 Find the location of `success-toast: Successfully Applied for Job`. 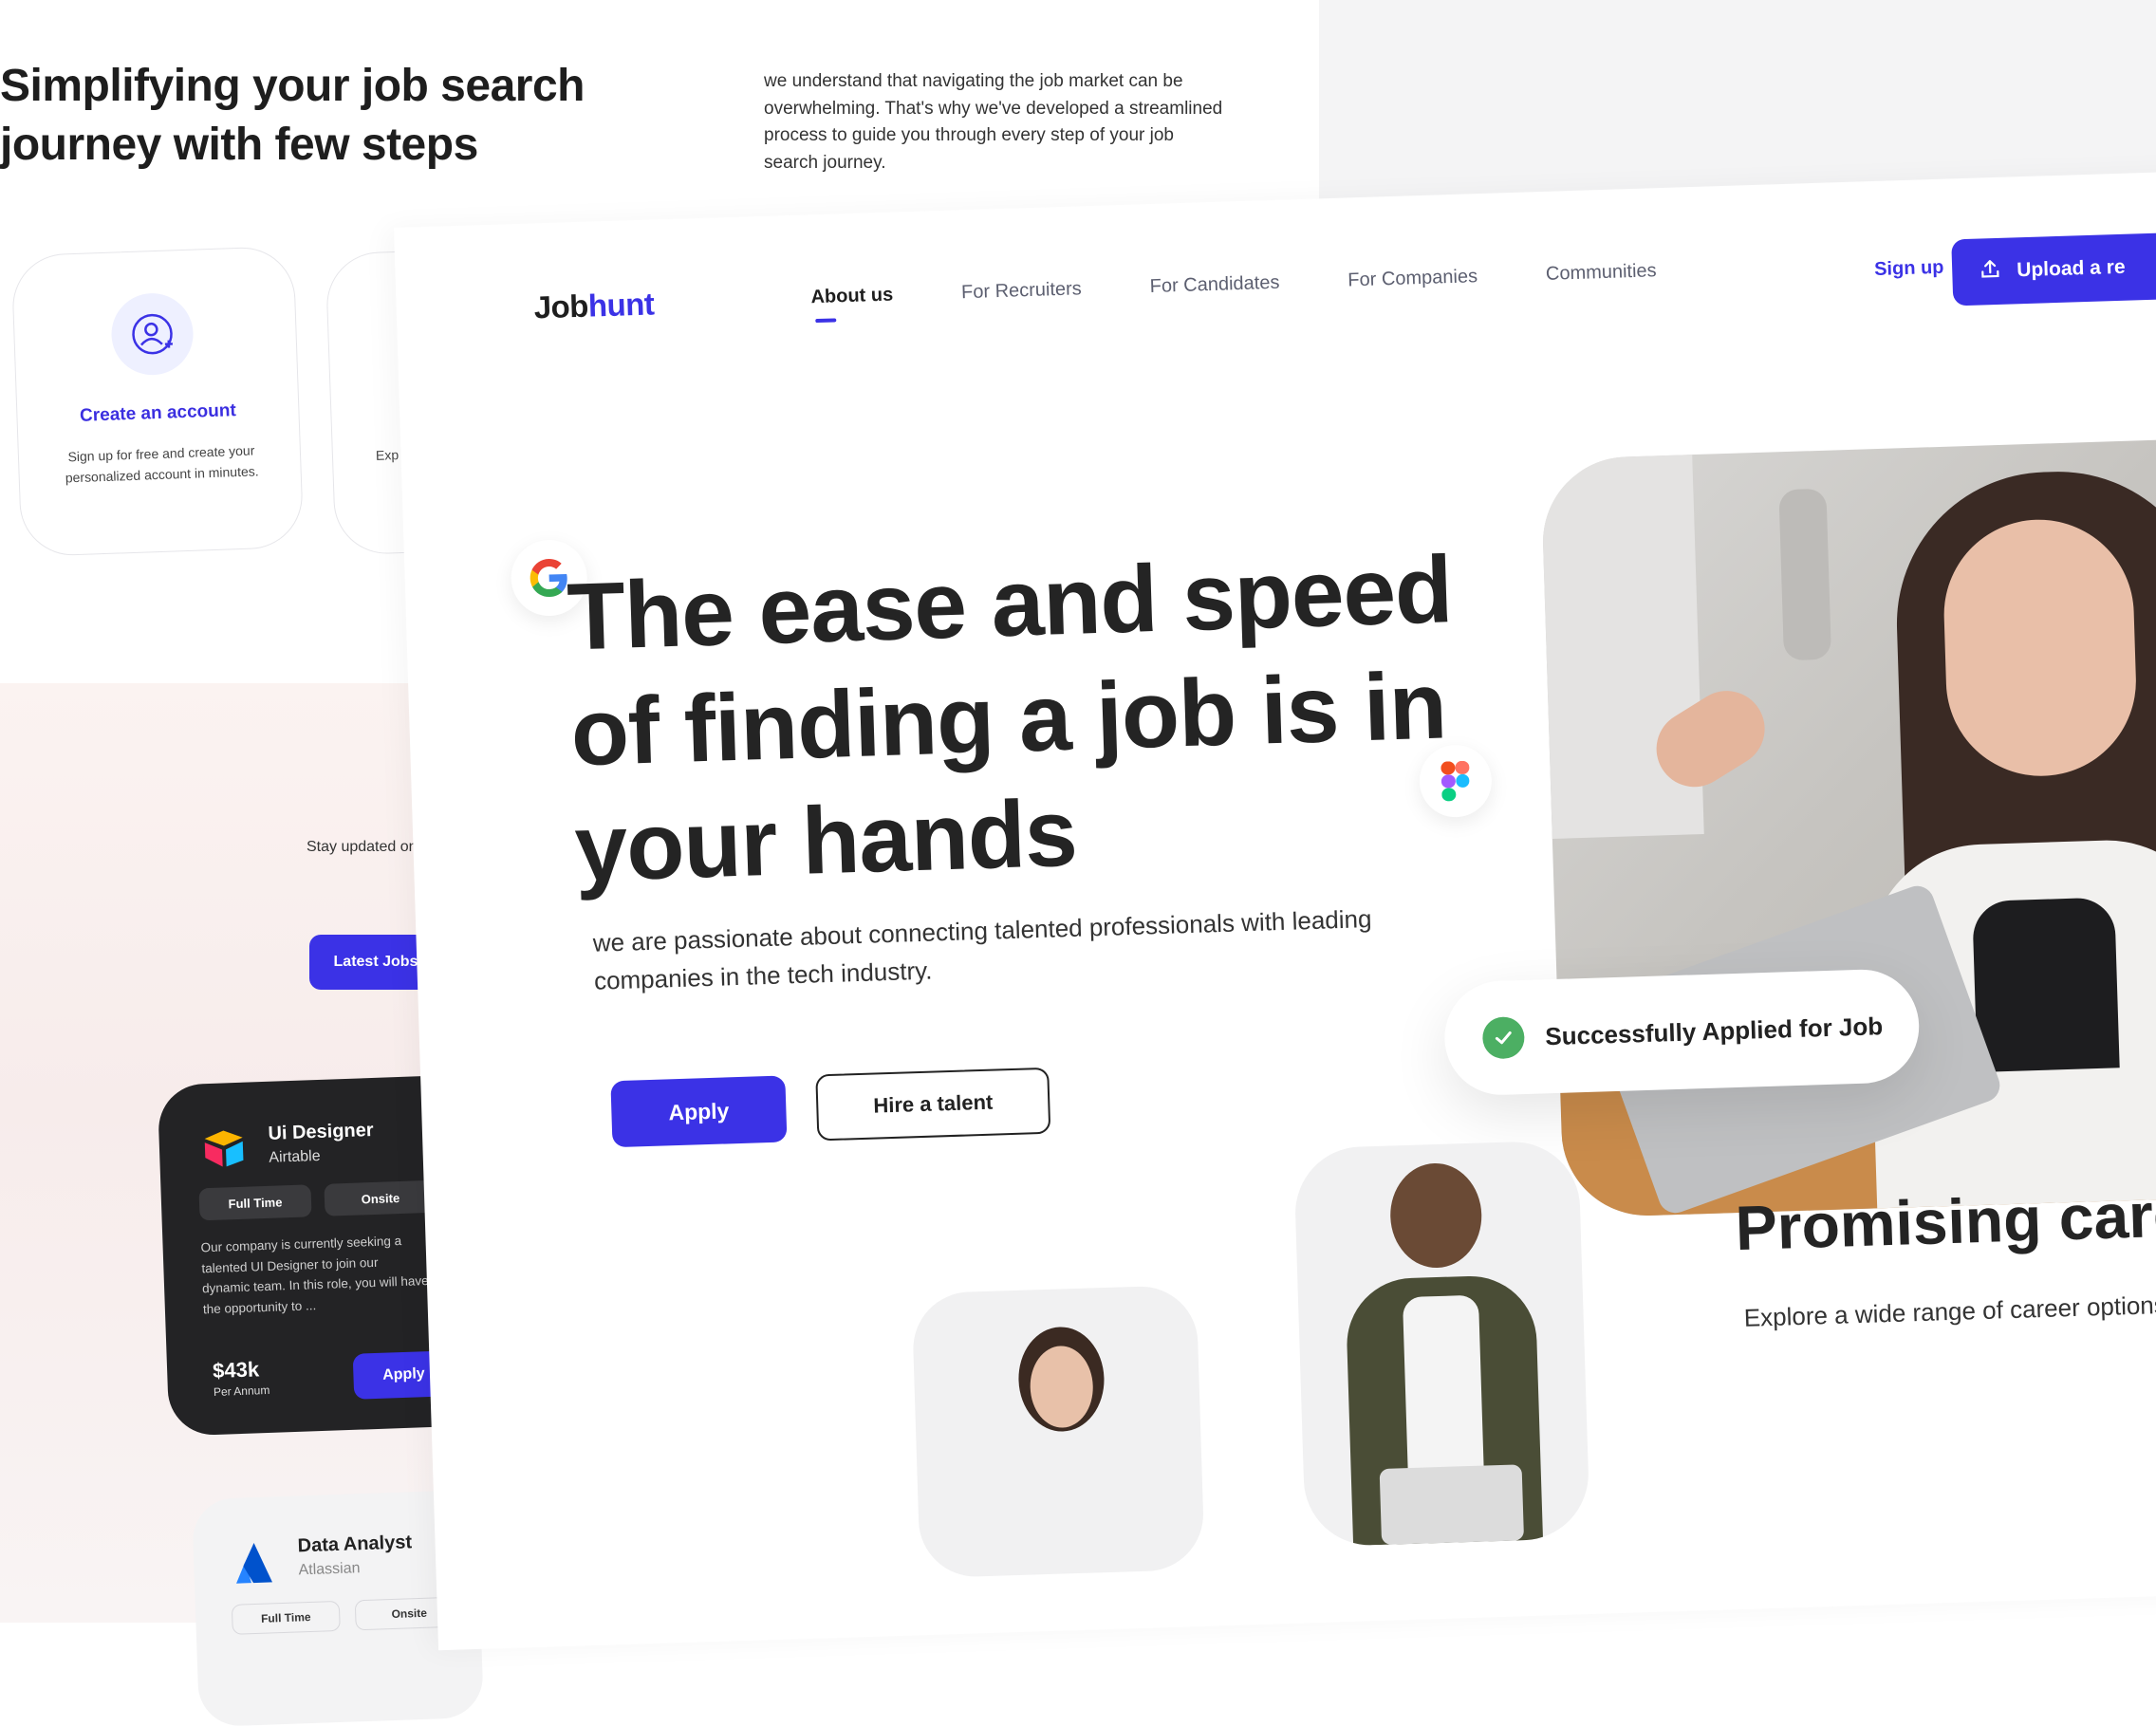

success-toast: Successfully Applied for Job is located at coordinates (1682, 1032).